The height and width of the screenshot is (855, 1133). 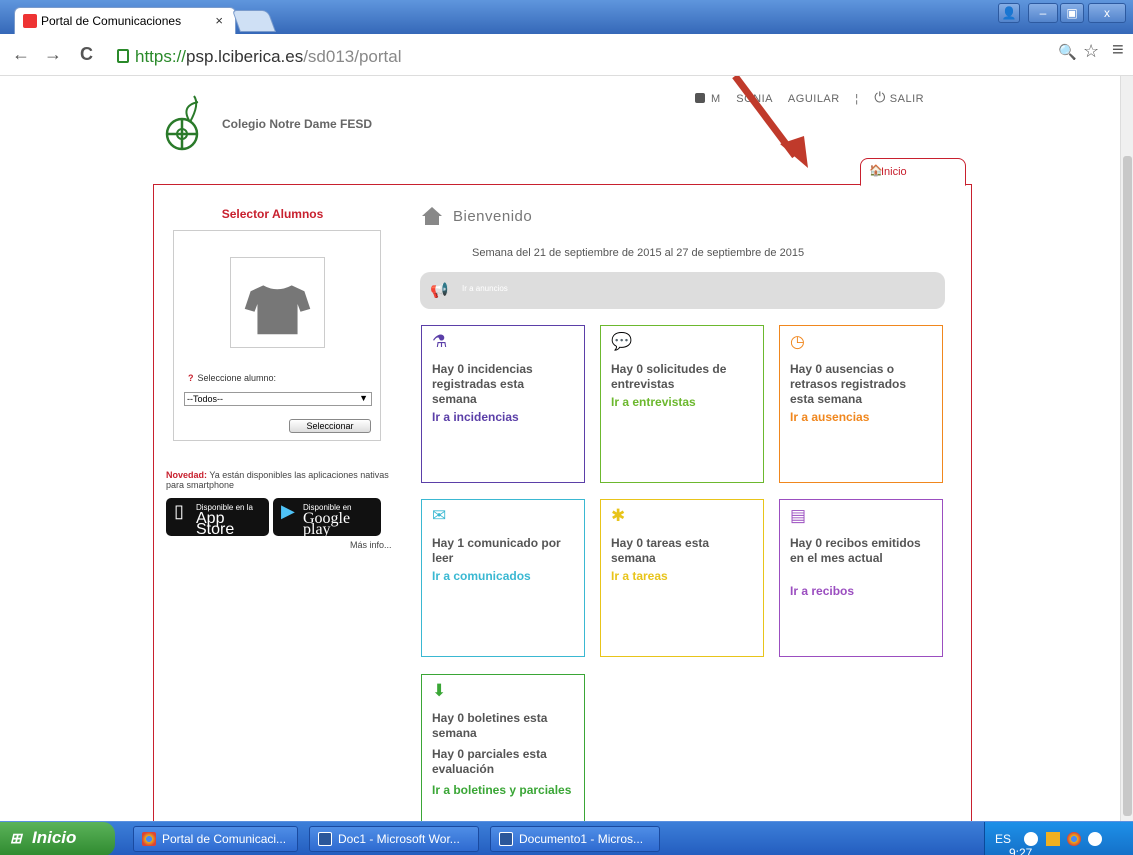 I want to click on clock-icon: ◷, so click(x=797, y=341).